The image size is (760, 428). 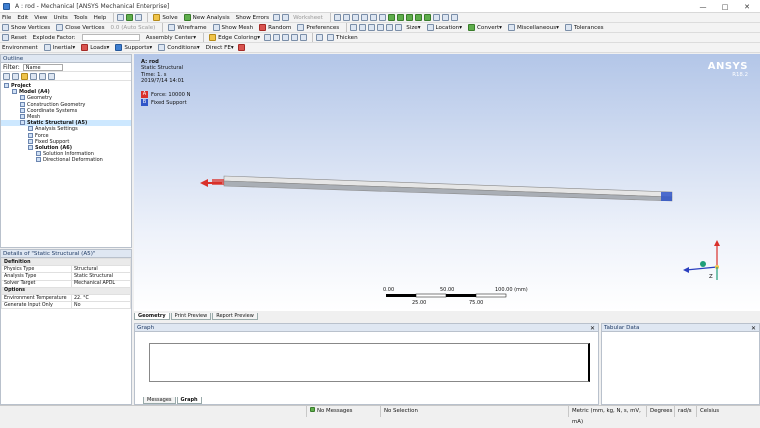 What do you see at coordinates (286, 17) in the screenshot?
I see `table-icon` at bounding box center [286, 17].